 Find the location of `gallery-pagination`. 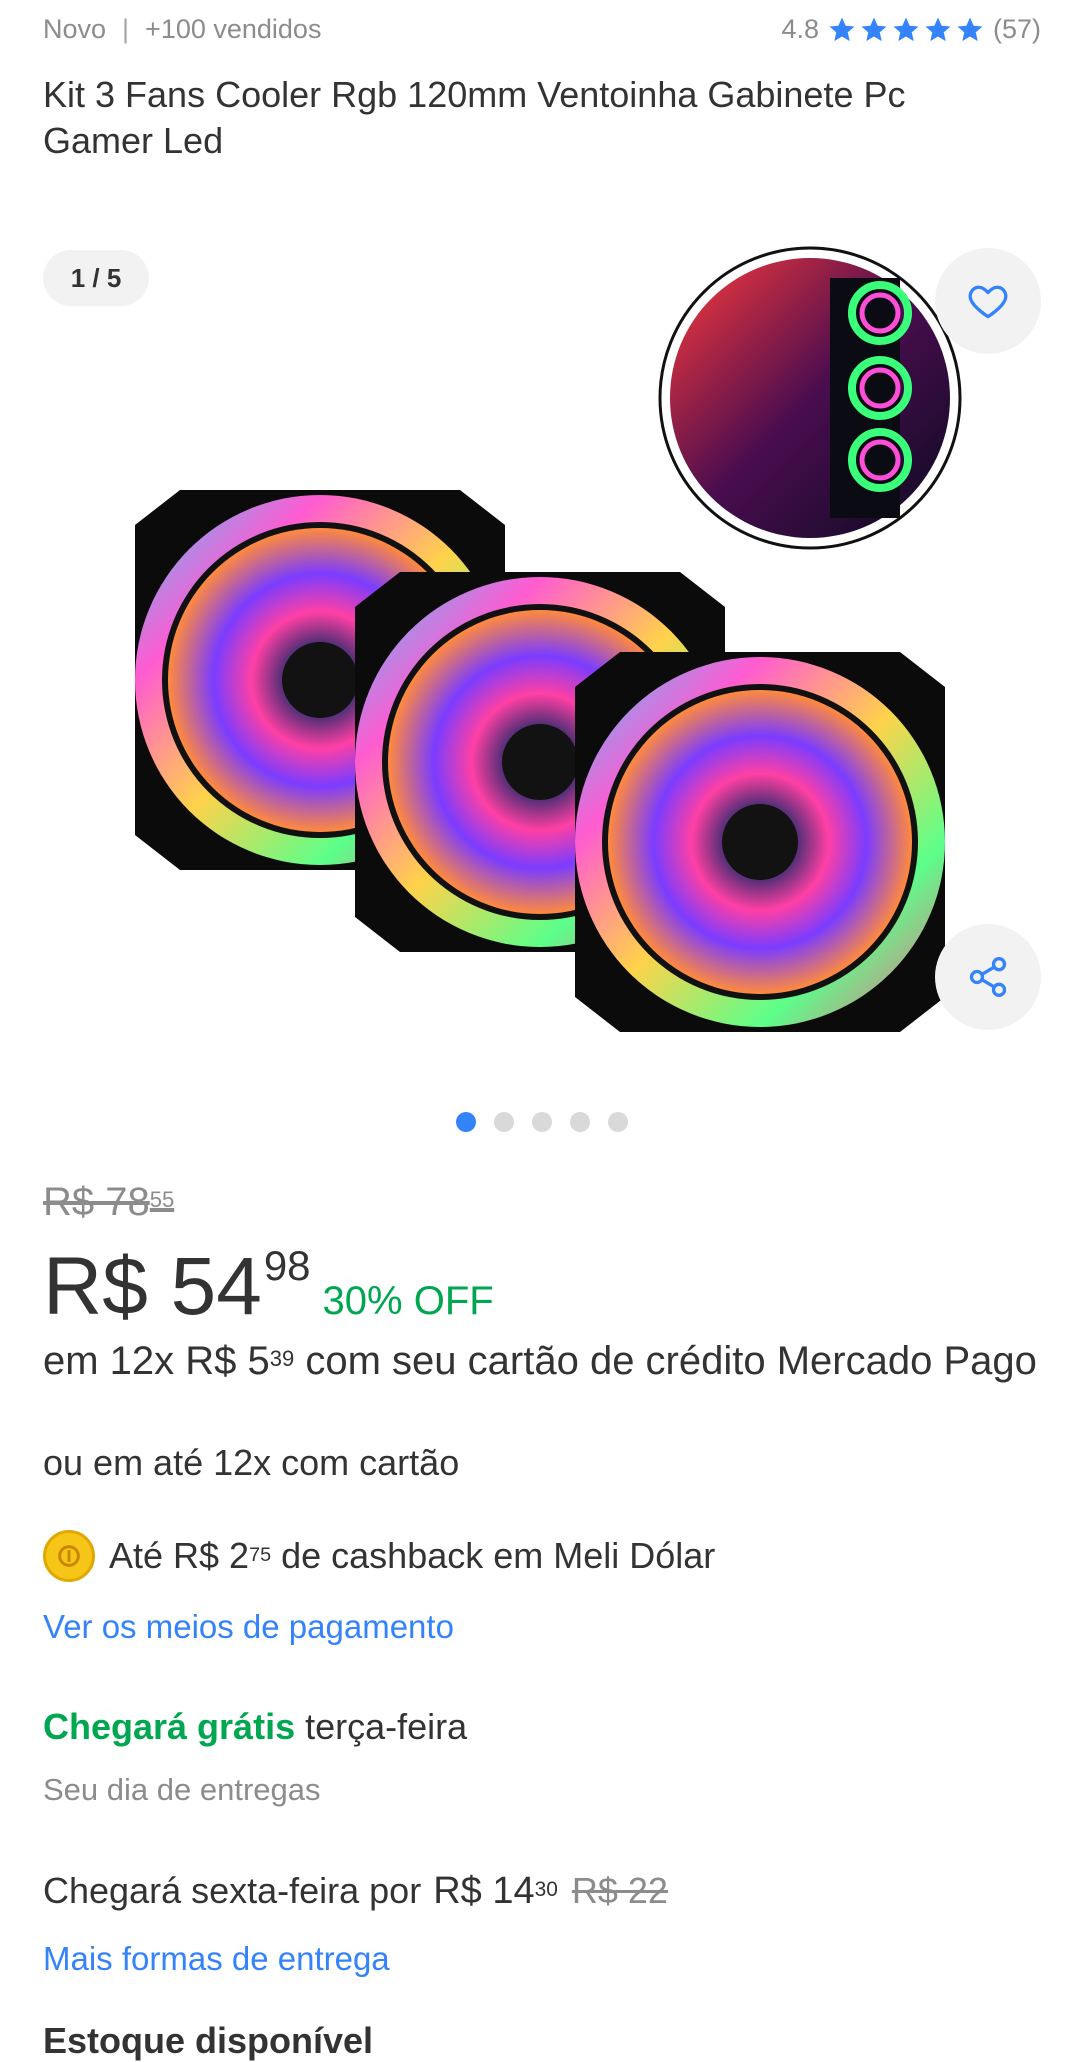

gallery-pagination is located at coordinates (542, 1122).